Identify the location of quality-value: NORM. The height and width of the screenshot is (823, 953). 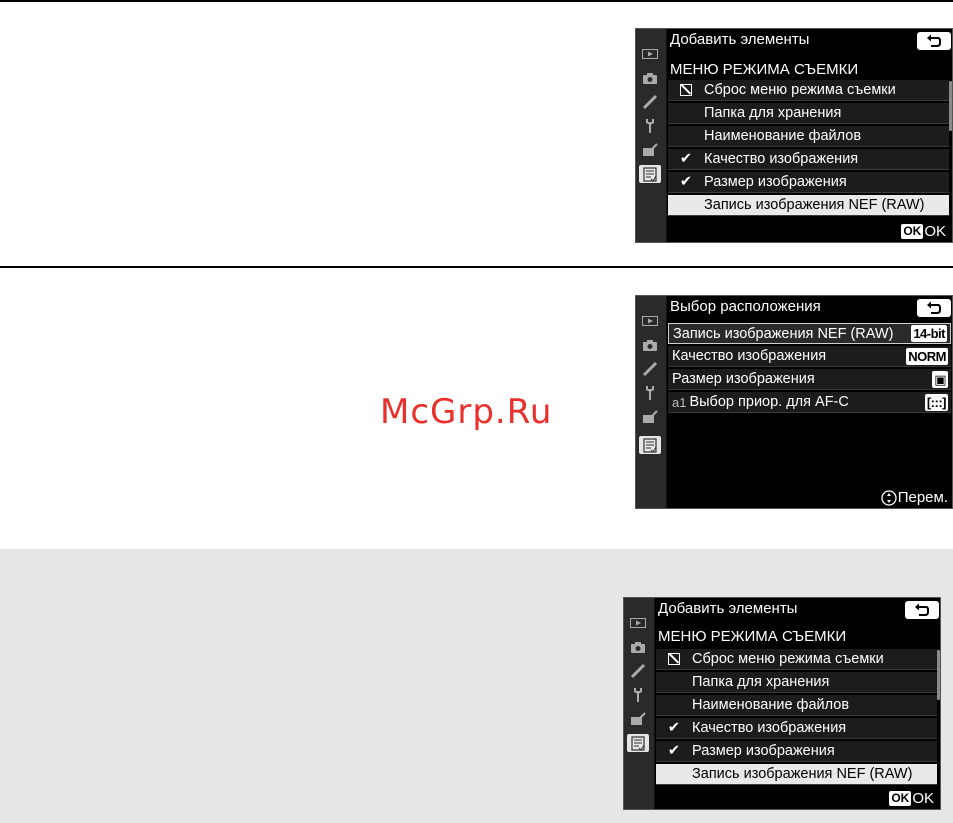
(927, 356).